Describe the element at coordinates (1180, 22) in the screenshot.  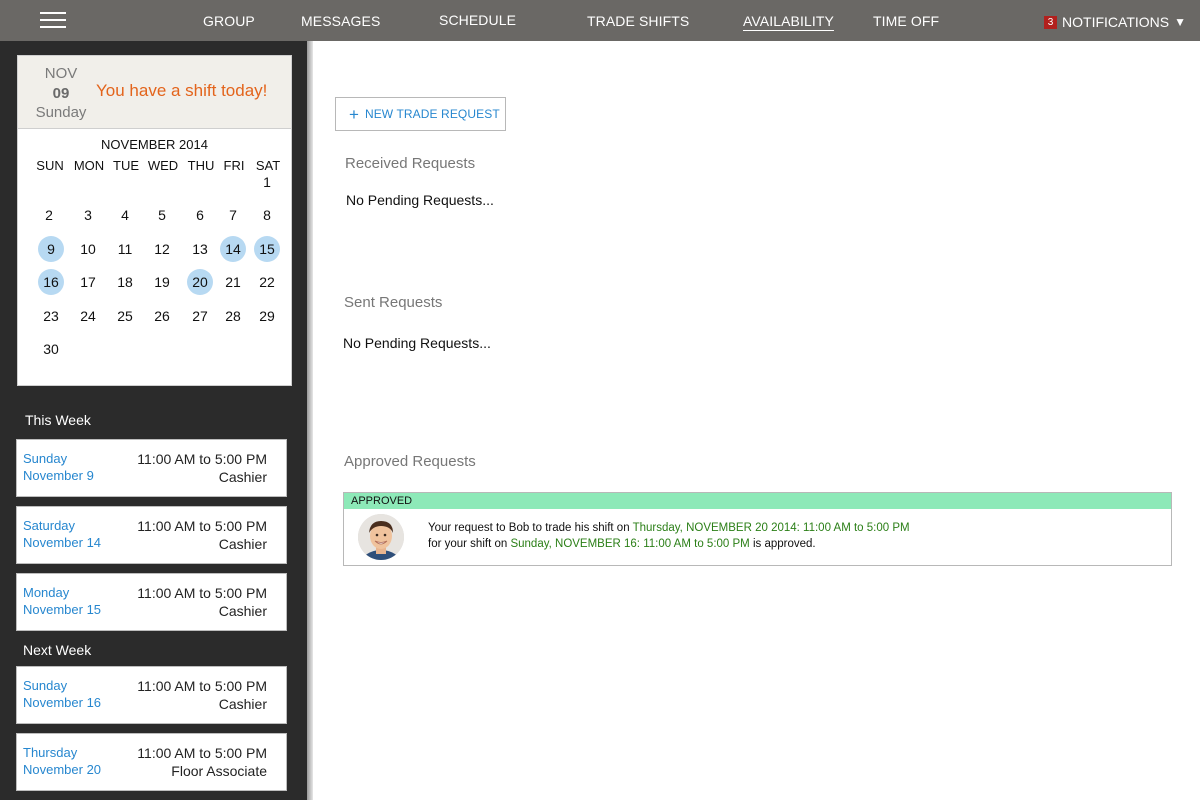
I see `caret-down-icon: ▼` at that location.